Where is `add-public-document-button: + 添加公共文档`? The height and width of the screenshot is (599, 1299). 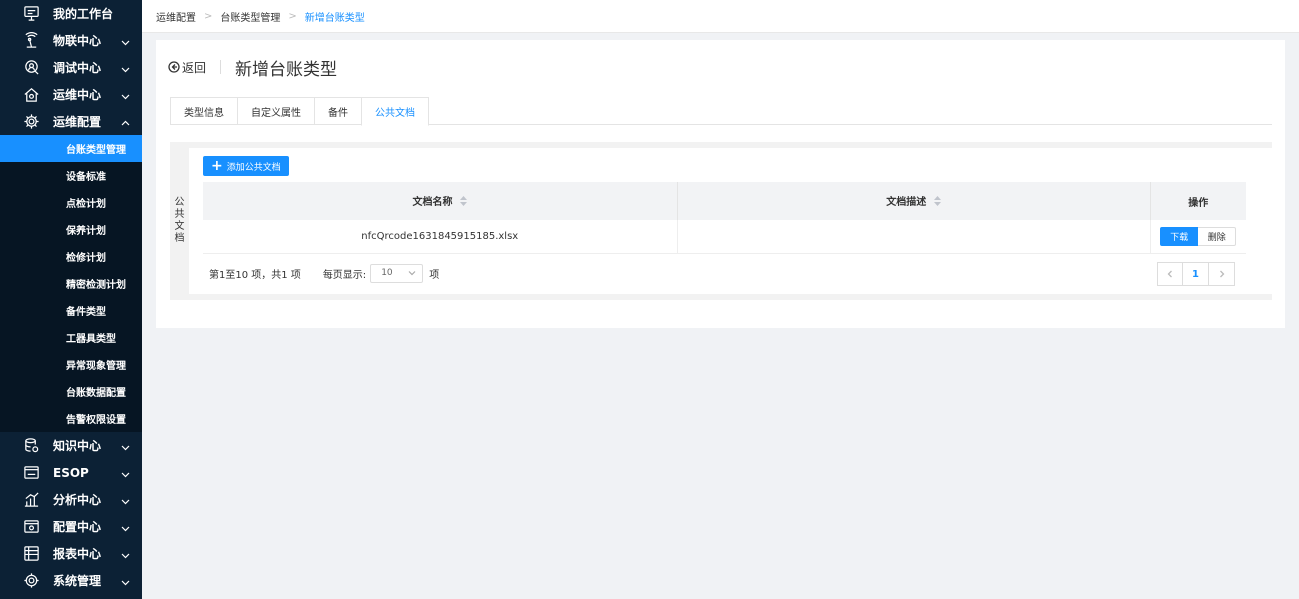
add-public-document-button: + 添加公共文档 is located at coordinates (246, 166).